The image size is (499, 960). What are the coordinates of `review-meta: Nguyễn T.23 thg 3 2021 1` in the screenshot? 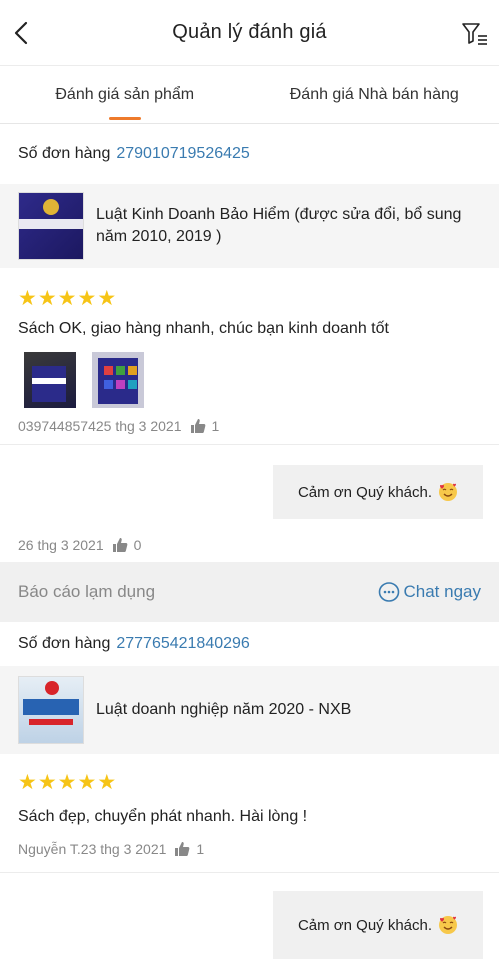 It's located at (249, 849).